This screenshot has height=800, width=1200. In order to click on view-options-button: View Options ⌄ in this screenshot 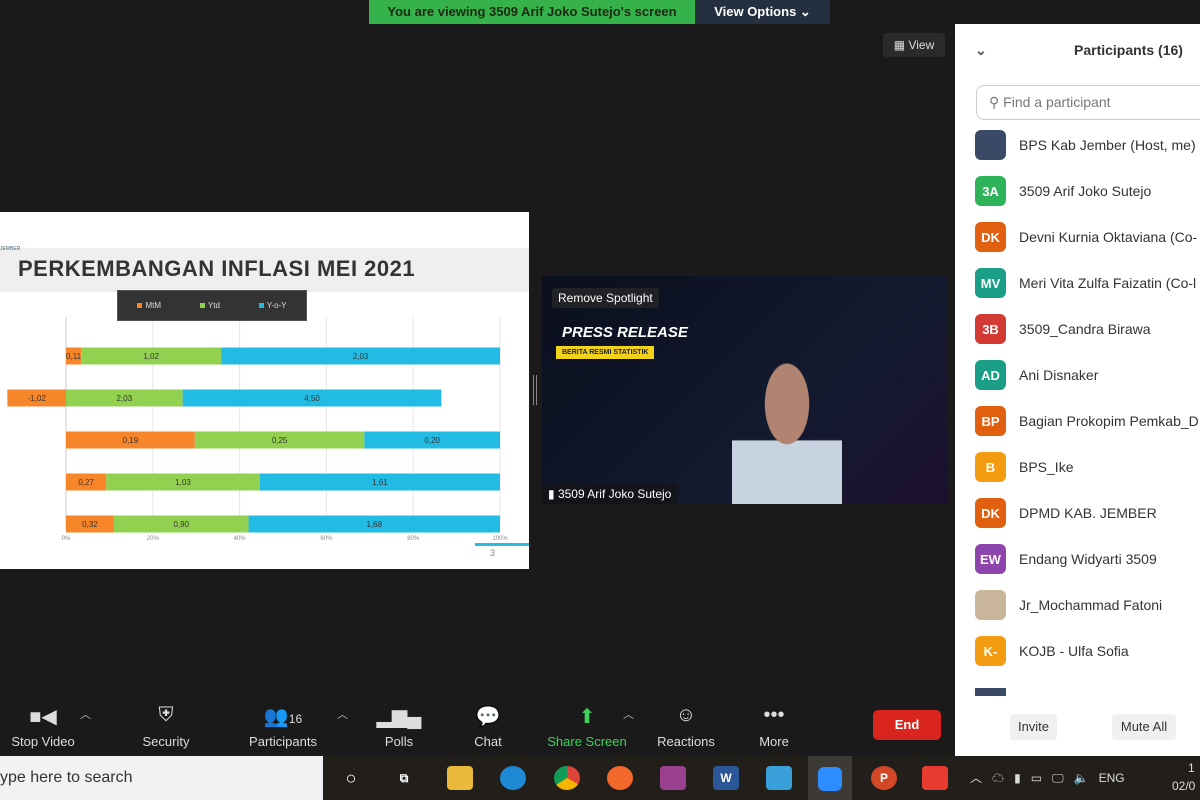, I will do `click(762, 12)`.